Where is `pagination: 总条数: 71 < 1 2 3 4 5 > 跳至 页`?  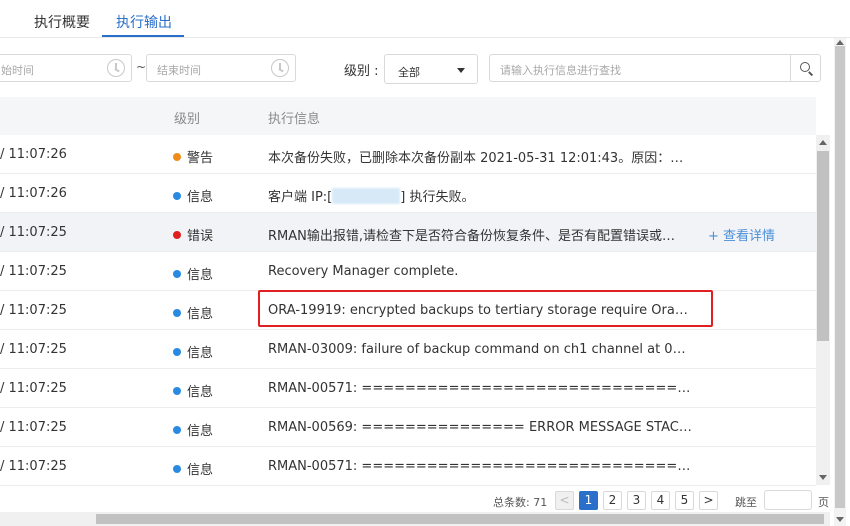
pagination: 总条数: 71 < 1 2 3 4 5 > 跳至 页 is located at coordinates (415, 501).